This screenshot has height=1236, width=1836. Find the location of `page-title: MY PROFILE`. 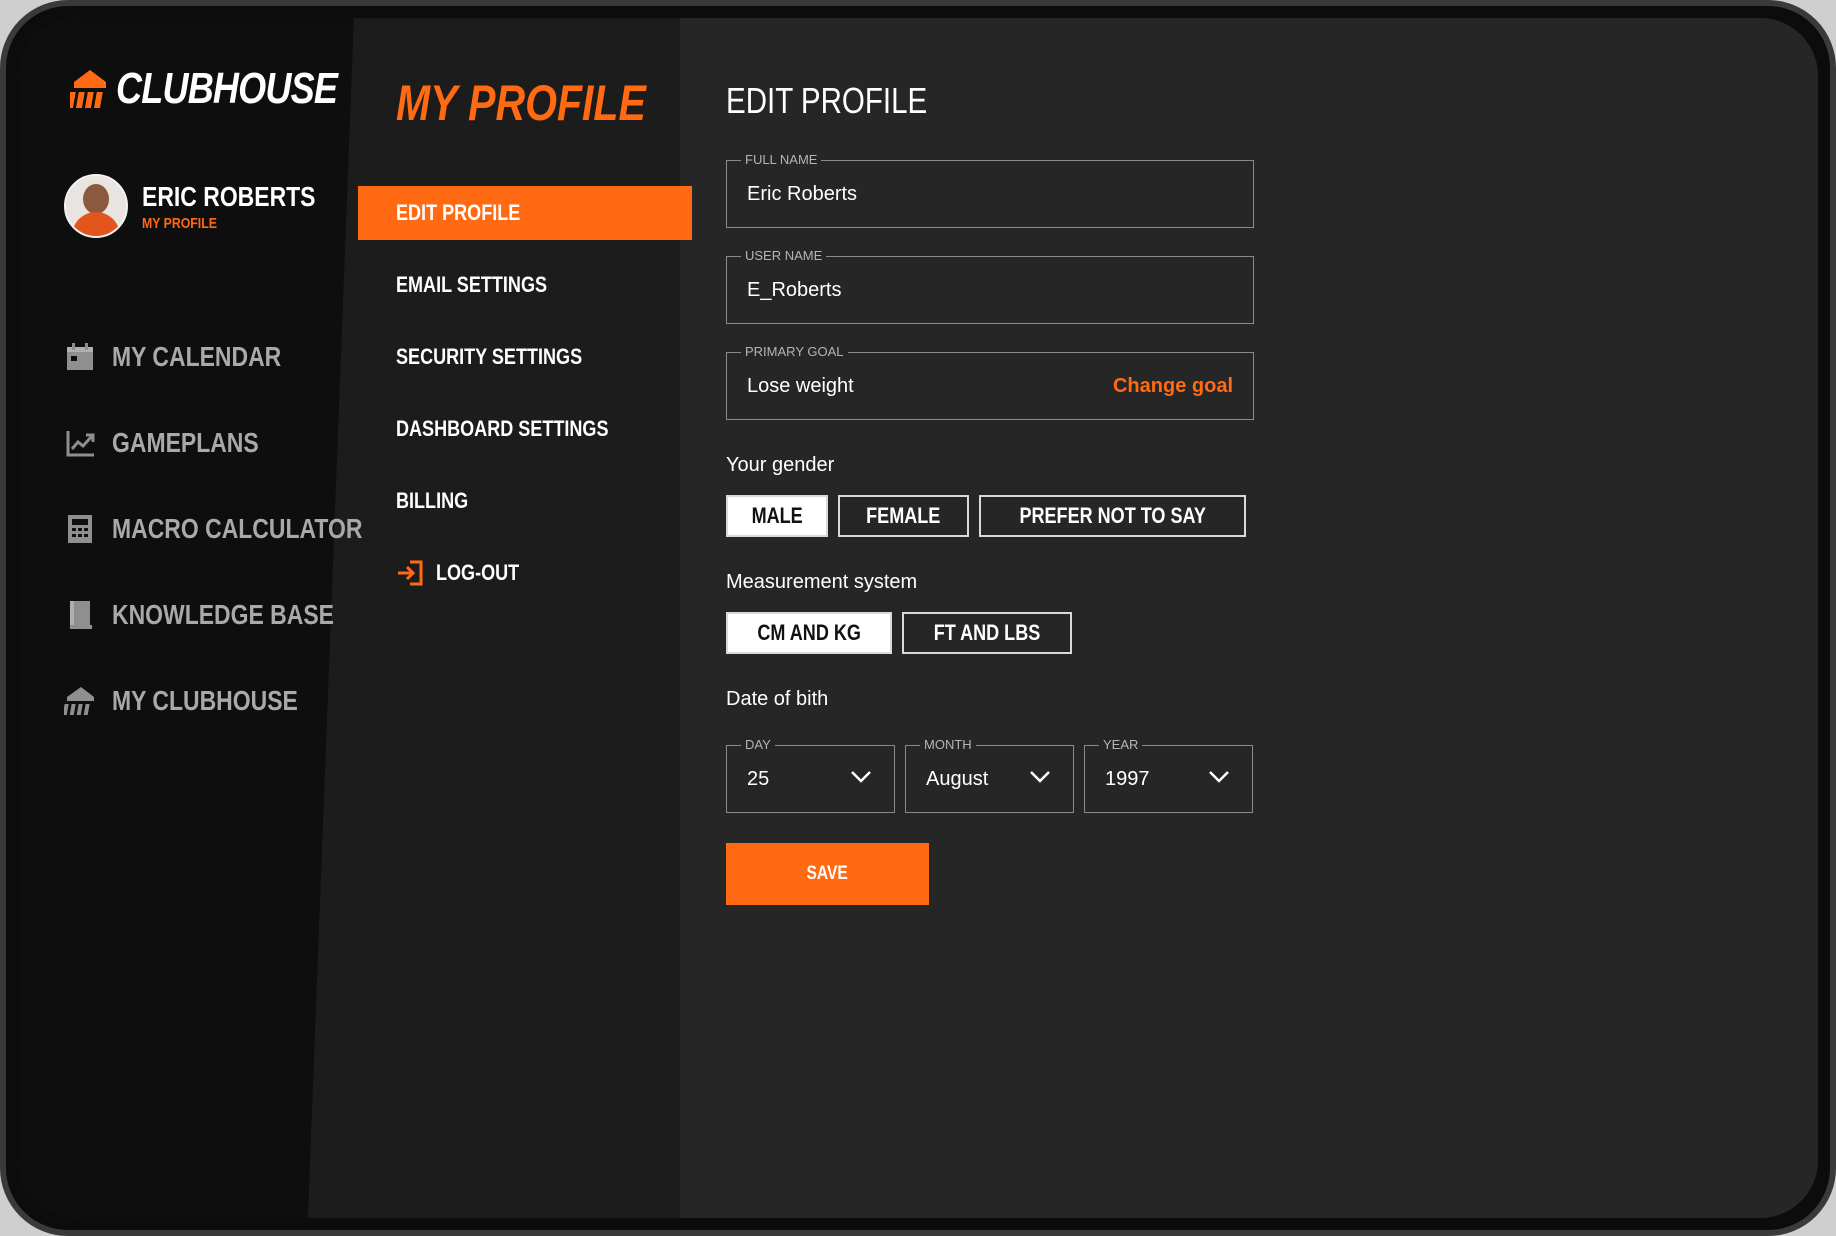

page-title: MY PROFILE is located at coordinates (521, 103).